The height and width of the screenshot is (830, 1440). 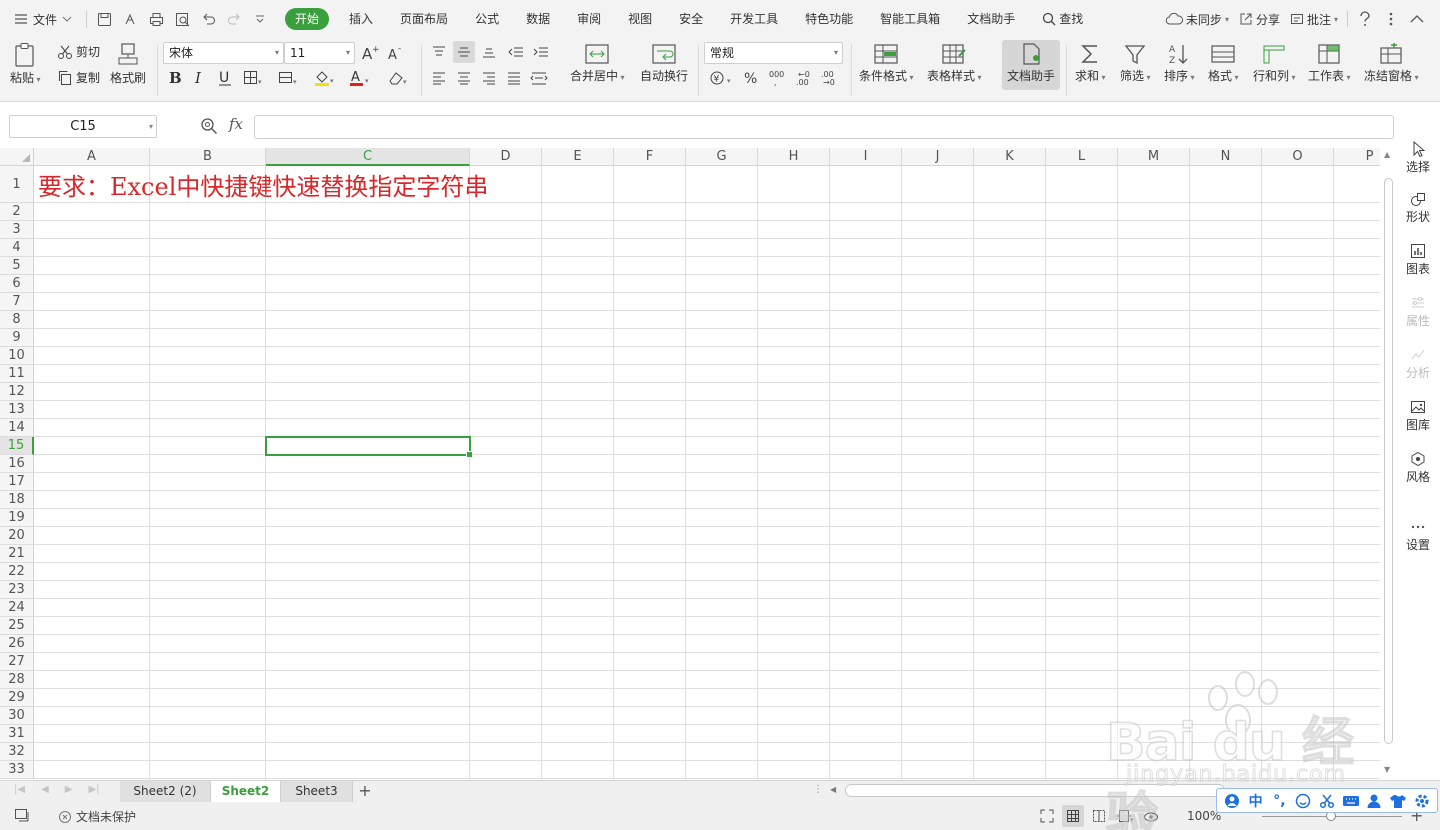 I want to click on fill-color-icon: ▾, so click(x=324, y=78).